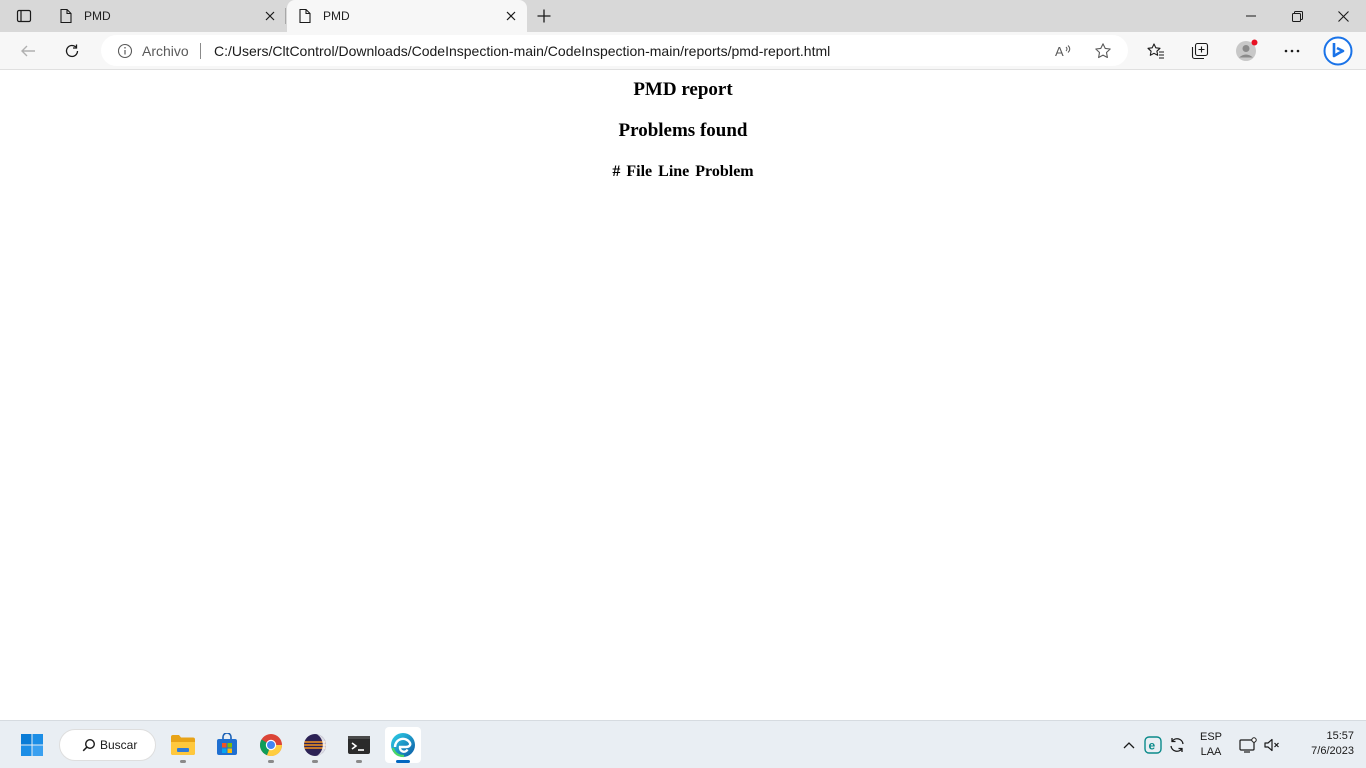 This screenshot has height=768, width=1366. I want to click on chevron-up-icon, so click(1129, 745).